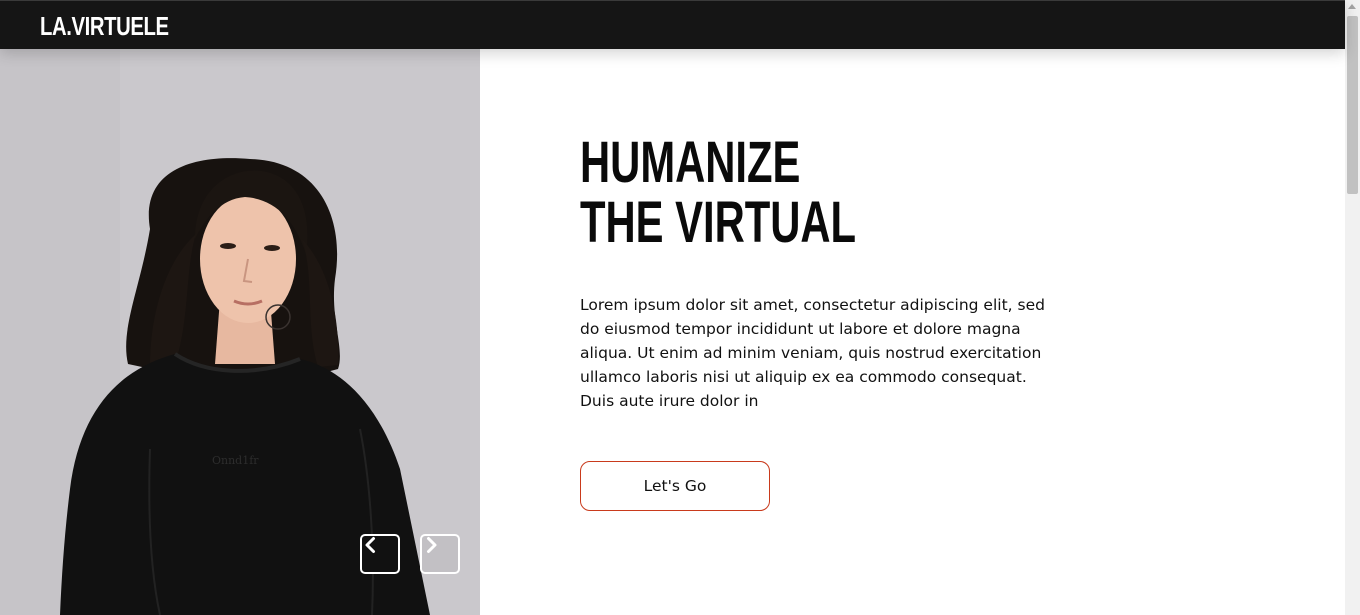  I want to click on chevron-right-icon, so click(432, 545).